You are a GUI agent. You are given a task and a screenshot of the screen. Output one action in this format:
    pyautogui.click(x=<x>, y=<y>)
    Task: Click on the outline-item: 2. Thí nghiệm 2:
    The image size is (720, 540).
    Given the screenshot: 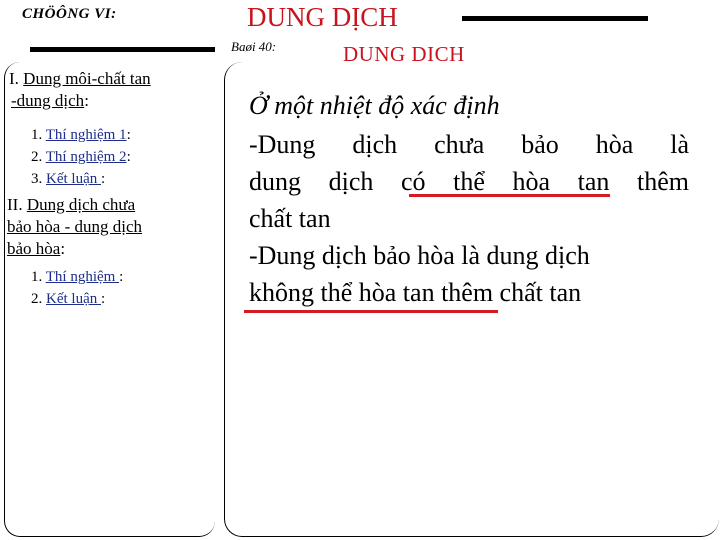 What is the action you would take?
    pyautogui.click(x=69, y=157)
    